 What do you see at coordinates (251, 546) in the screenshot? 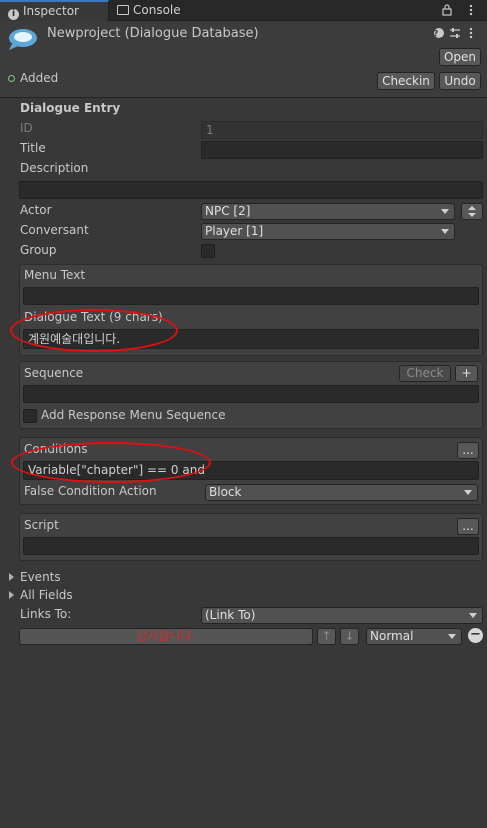
I see `script-field` at bounding box center [251, 546].